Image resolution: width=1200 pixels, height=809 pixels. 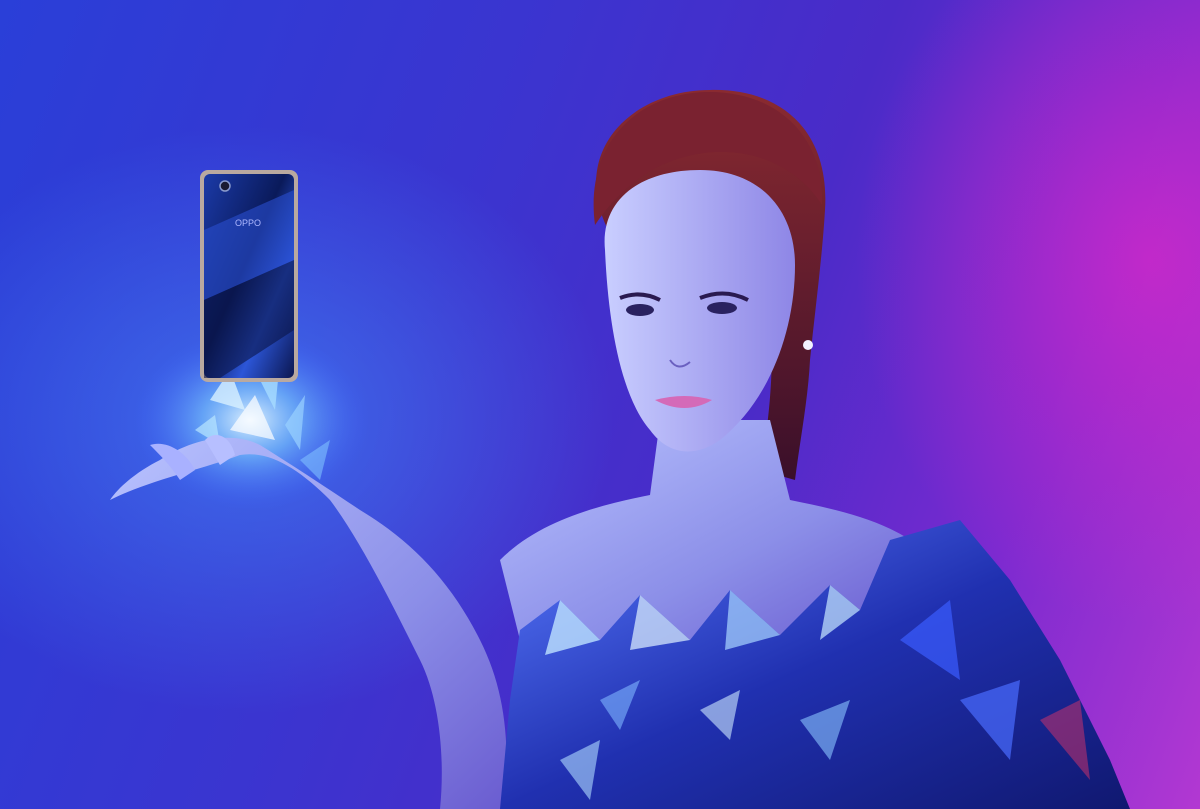 What do you see at coordinates (249, 276) in the screenshot?
I see `smartphone: OPPO` at bounding box center [249, 276].